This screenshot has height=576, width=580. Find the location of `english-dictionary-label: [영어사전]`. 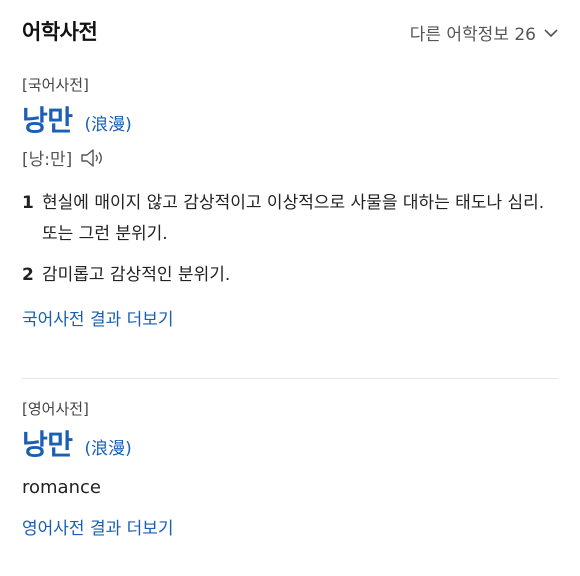

english-dictionary-label: [영어사전] is located at coordinates (55, 409).